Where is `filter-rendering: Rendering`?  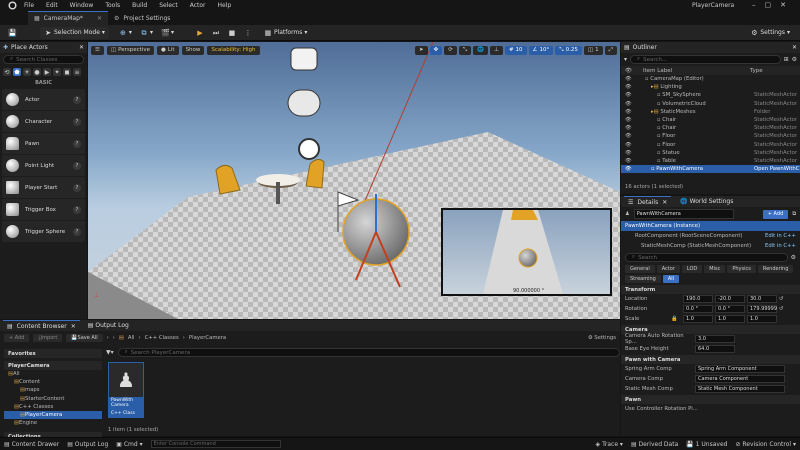
filter-rendering: Rendering is located at coordinates (775, 269).